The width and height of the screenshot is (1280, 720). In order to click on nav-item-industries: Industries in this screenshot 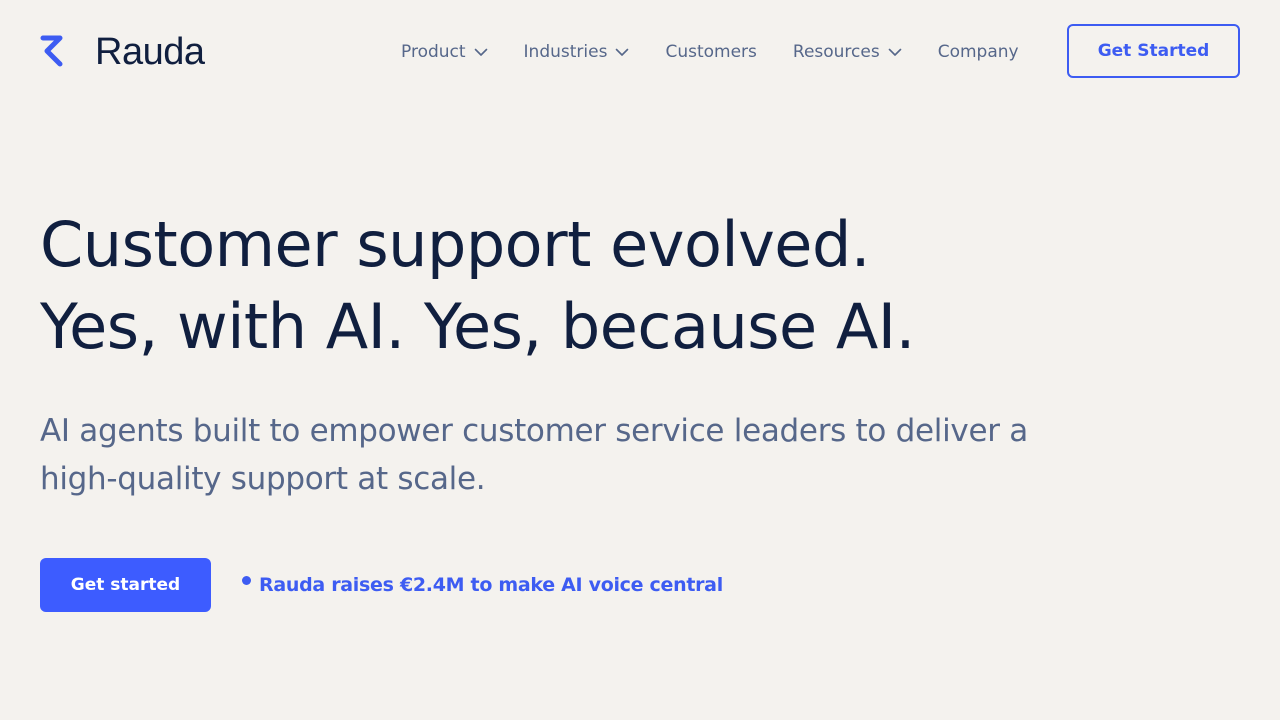, I will do `click(577, 52)`.